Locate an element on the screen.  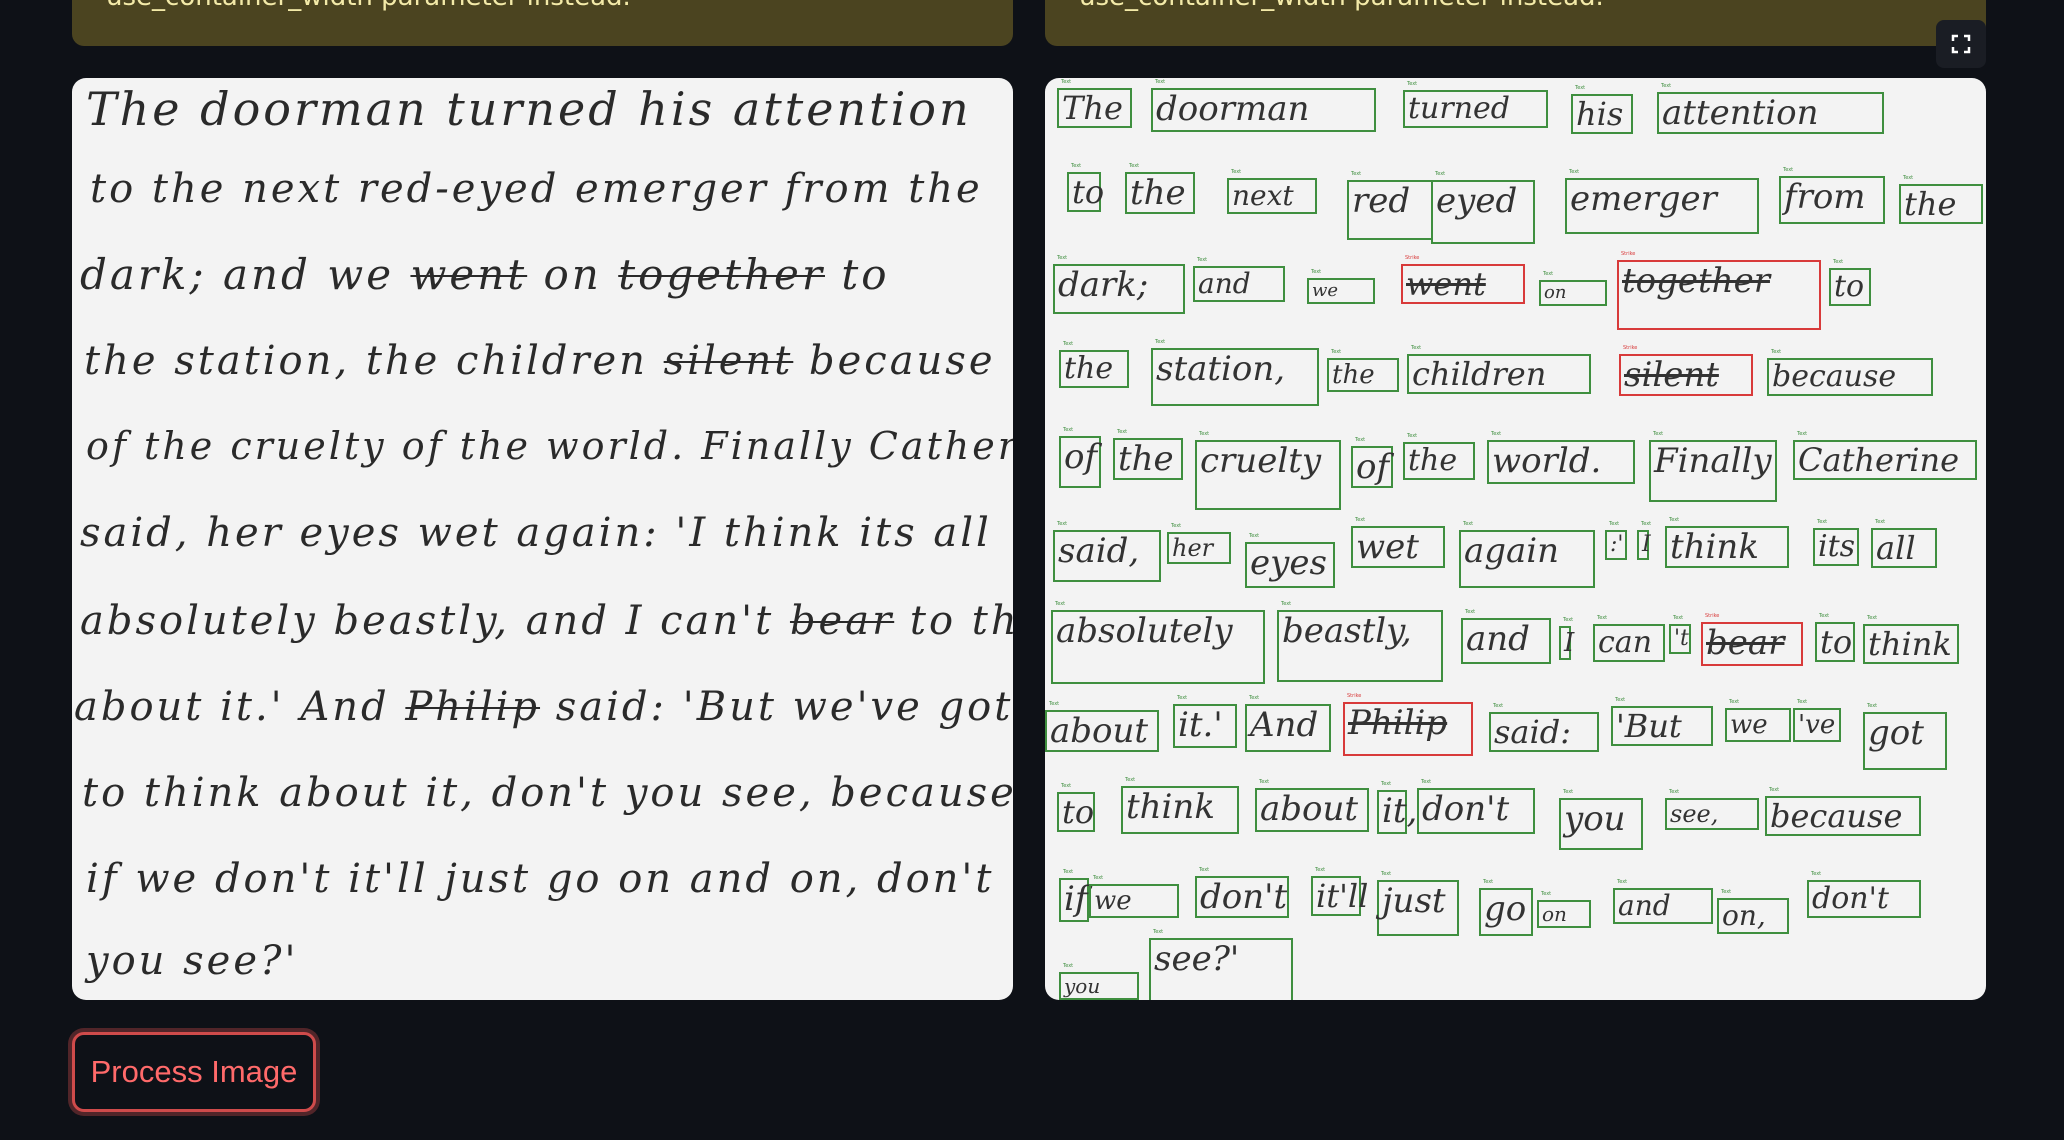
detected-word: from is located at coordinates (1825, 197).